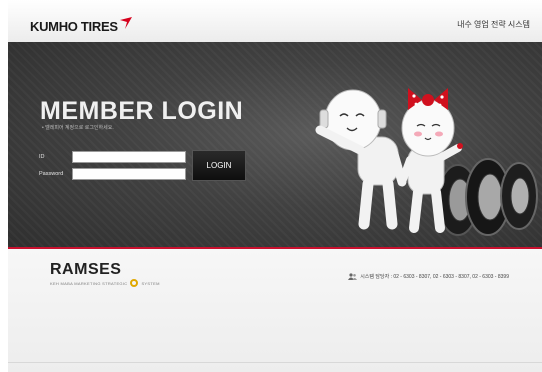  I want to click on kumho-logo: KUMHO TIRES, so click(81, 25).